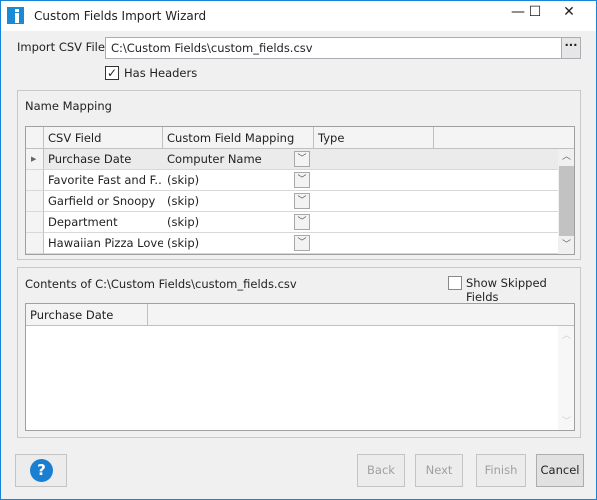  What do you see at coordinates (103, 222) in the screenshot?
I see `csv-field-cell: Department` at bounding box center [103, 222].